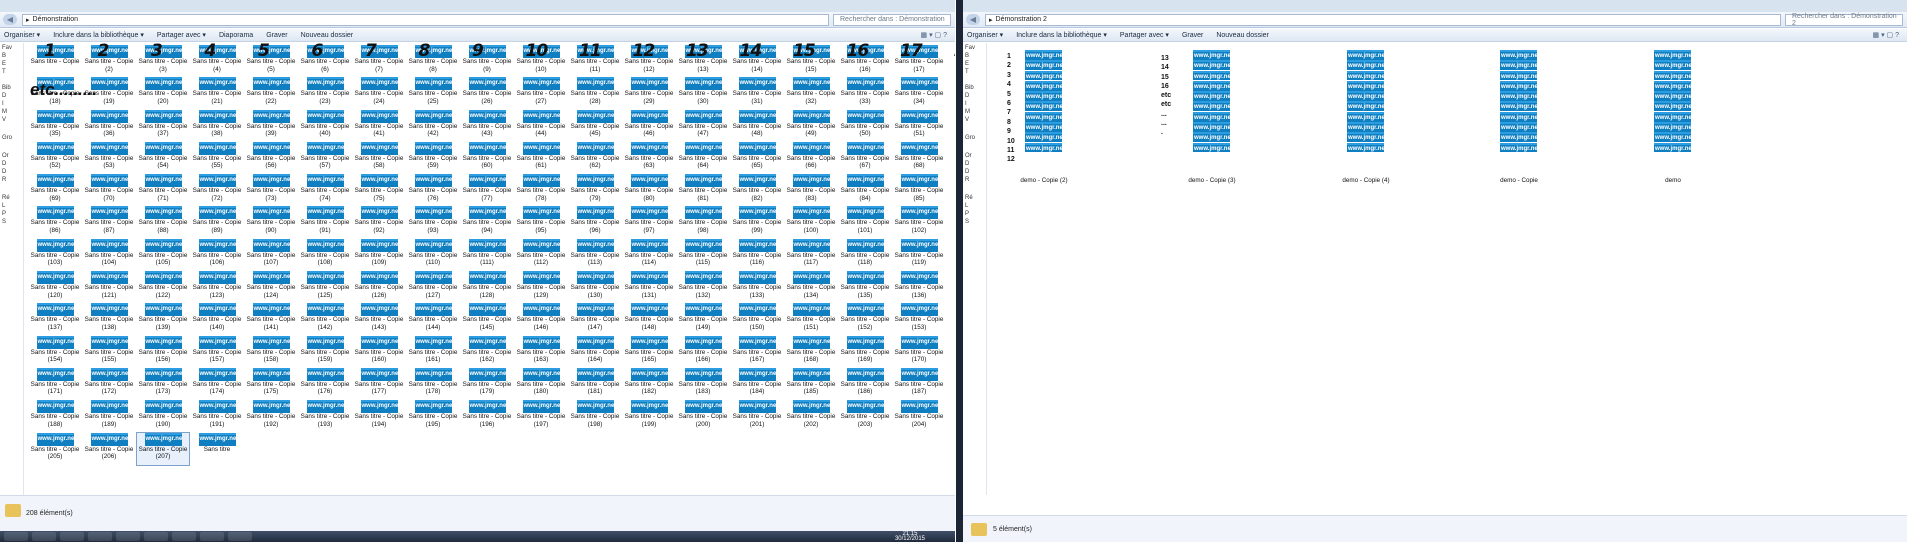  What do you see at coordinates (271, 319) in the screenshot?
I see `file-item: www.jmgr.net Sans titre - Copie (141)` at bounding box center [271, 319].